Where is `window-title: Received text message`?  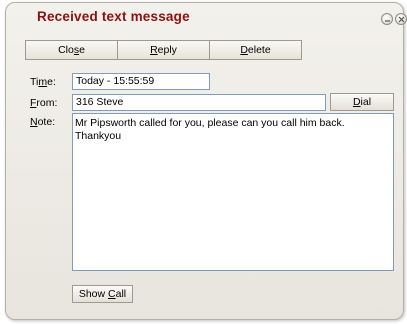 window-title: Received text message is located at coordinates (113, 16).